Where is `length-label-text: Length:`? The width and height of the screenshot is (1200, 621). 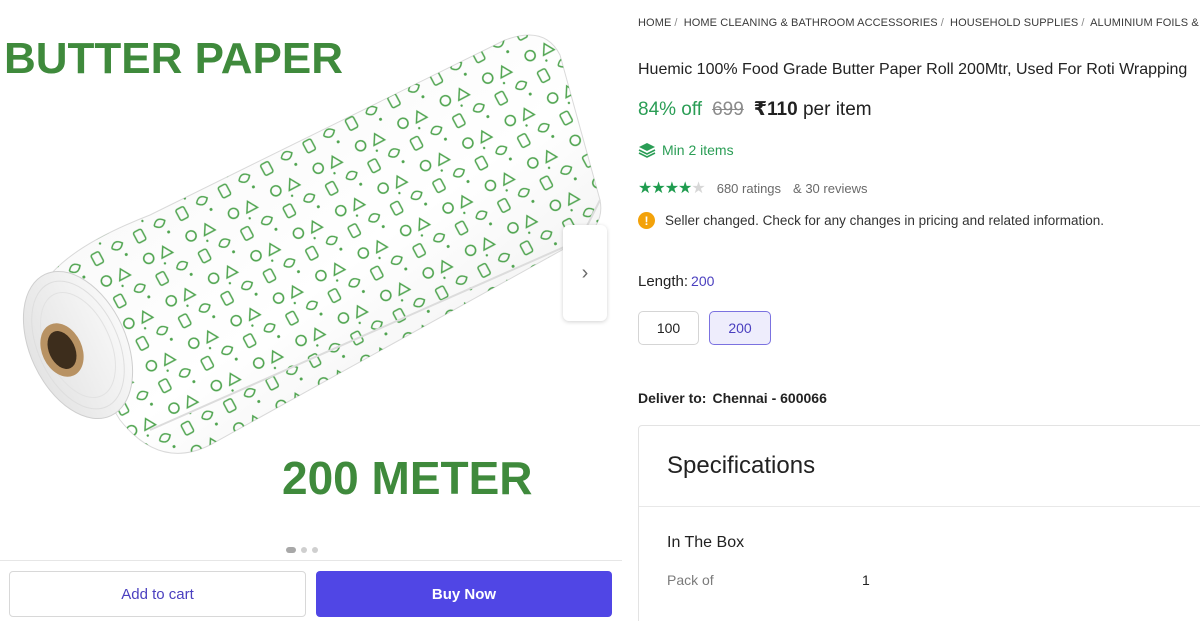 length-label-text: Length: is located at coordinates (663, 281).